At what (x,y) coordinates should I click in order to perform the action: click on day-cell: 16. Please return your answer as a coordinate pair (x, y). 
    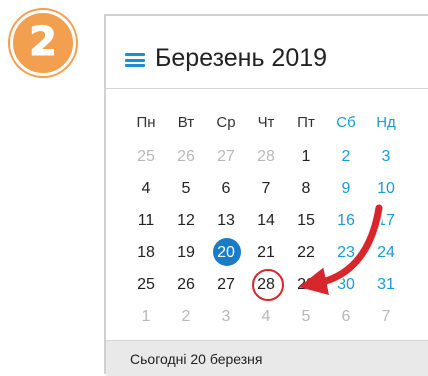
    Looking at the image, I should click on (346, 221).